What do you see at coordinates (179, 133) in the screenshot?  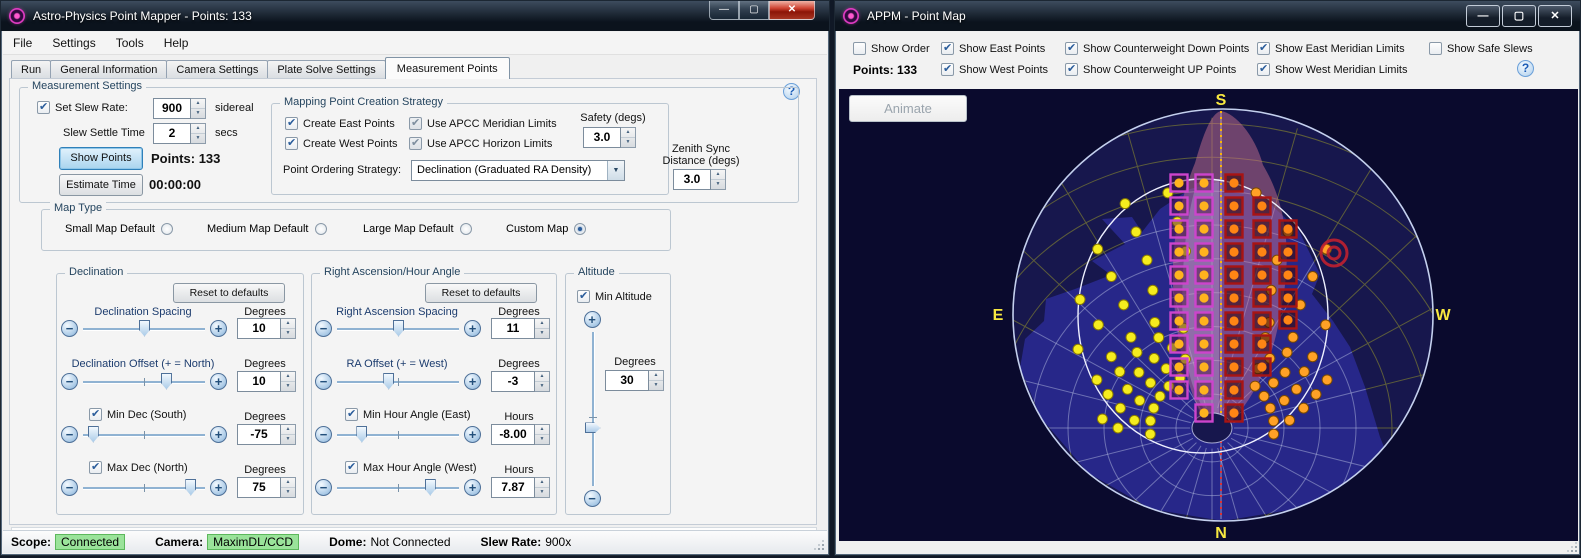 I see `slew-settle-spinner: 2 ▲ ▼` at bounding box center [179, 133].